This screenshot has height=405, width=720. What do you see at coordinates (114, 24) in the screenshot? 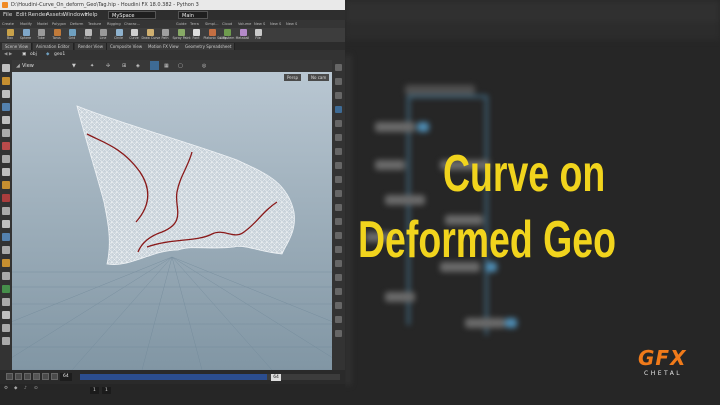
I see `shelf-tab: Rigging` at bounding box center [114, 24].